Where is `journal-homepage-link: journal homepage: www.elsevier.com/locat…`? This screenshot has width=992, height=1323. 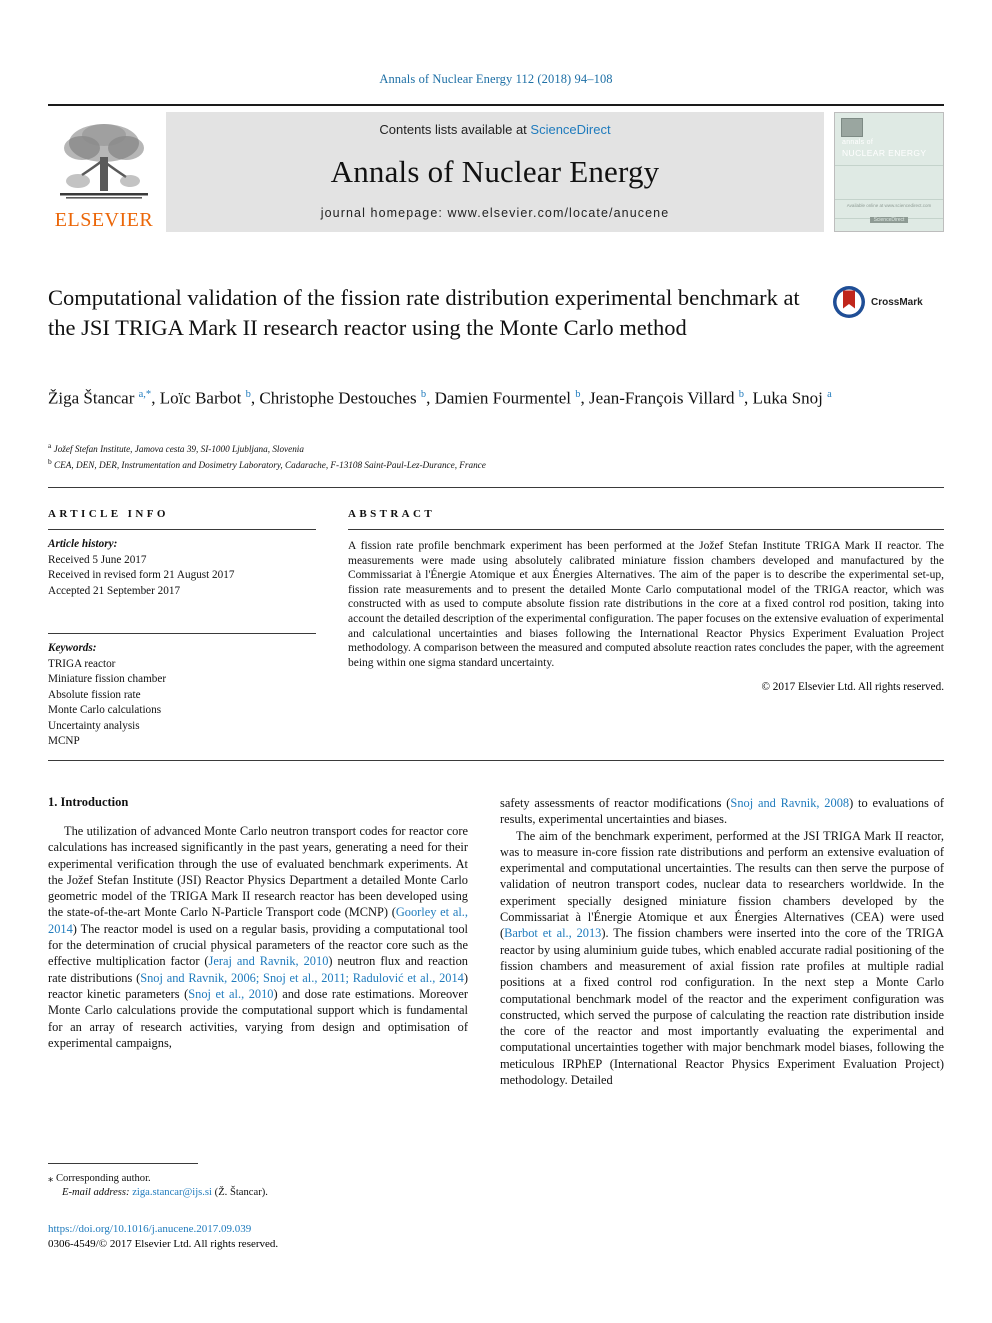 journal-homepage-link: journal homepage: www.elsevier.com/locat… is located at coordinates (495, 213).